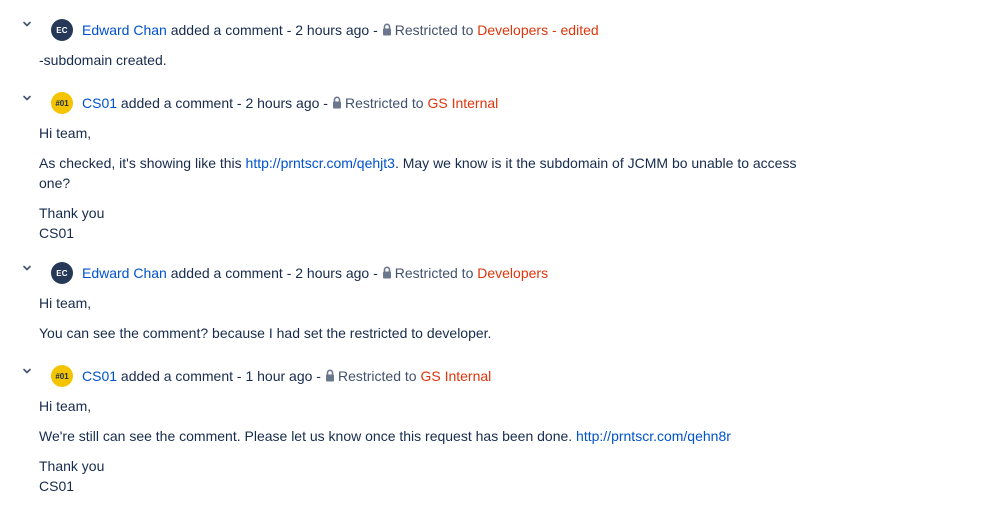  I want to click on screenshot-link: http://prntscr.com/qehjt3, so click(320, 163).